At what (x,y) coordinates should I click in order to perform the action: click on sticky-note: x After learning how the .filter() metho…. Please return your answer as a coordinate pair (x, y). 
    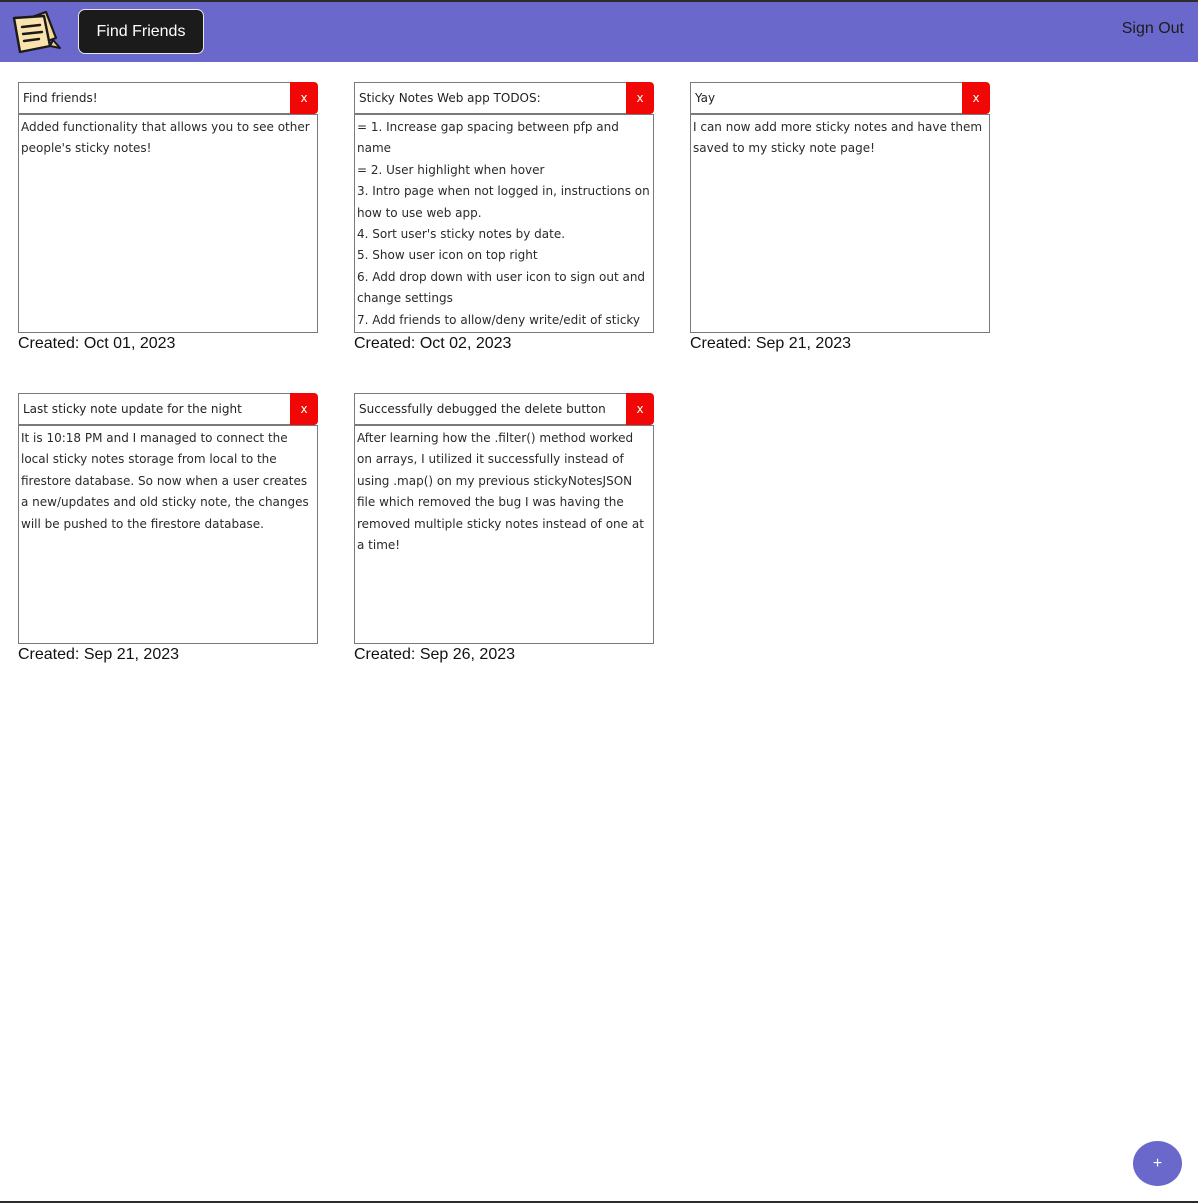
    Looking at the image, I should click on (504, 528).